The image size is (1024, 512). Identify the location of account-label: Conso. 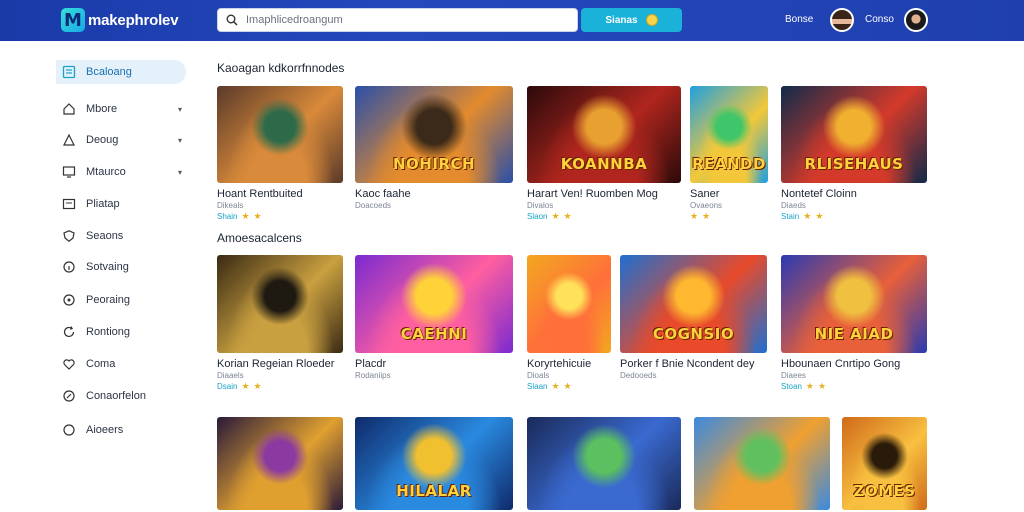
(879, 19).